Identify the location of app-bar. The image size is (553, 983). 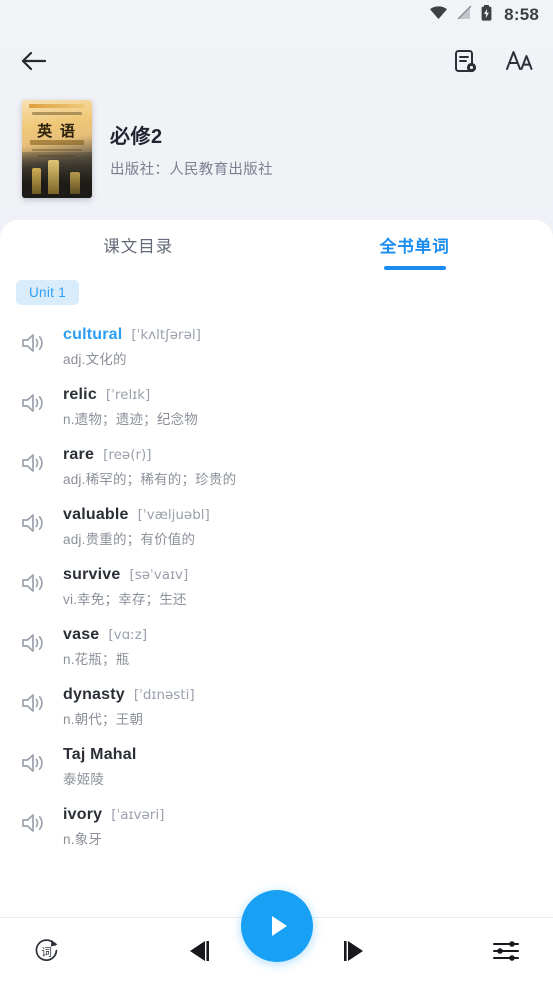
(276, 61).